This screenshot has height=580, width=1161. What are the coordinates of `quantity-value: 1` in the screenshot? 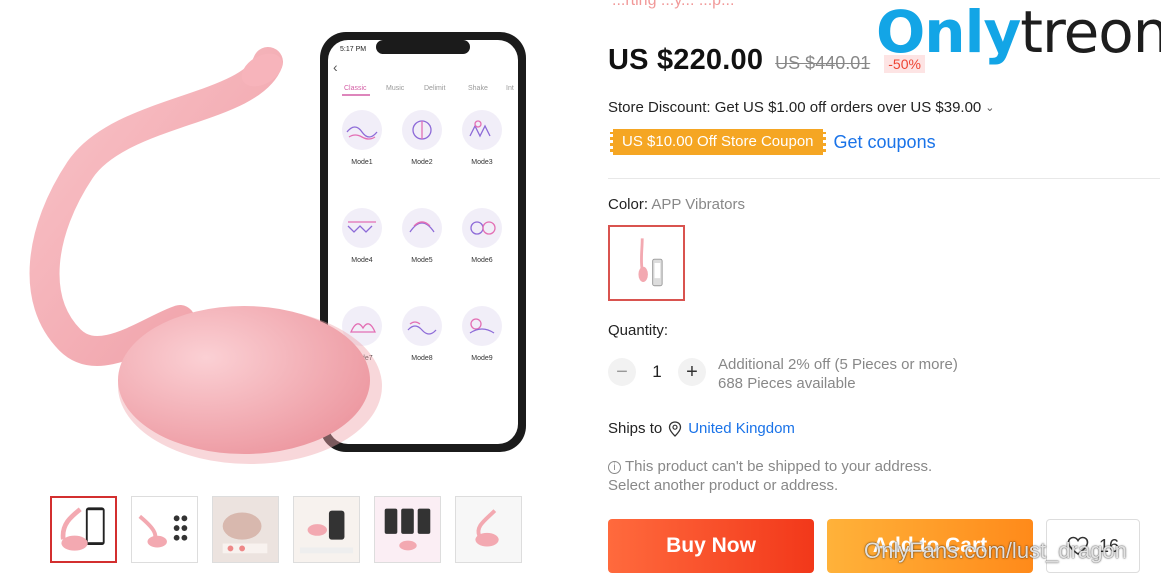 It's located at (657, 372).